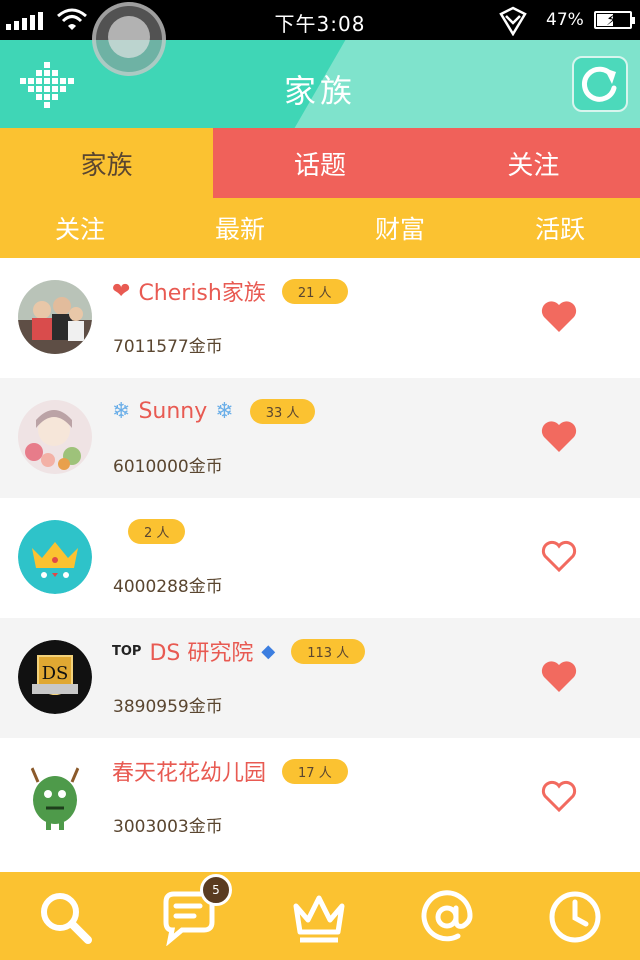  I want to click on refresh-button, so click(600, 84).